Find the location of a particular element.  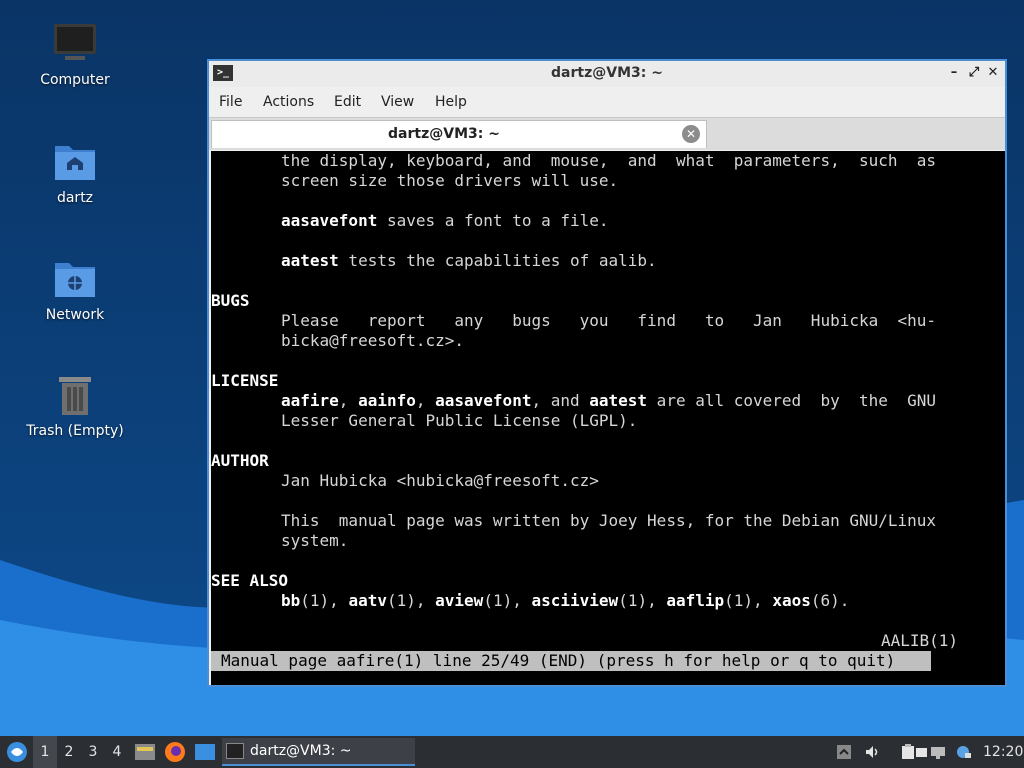

desktop-icon-computer: Computer is located at coordinates (75, 55).